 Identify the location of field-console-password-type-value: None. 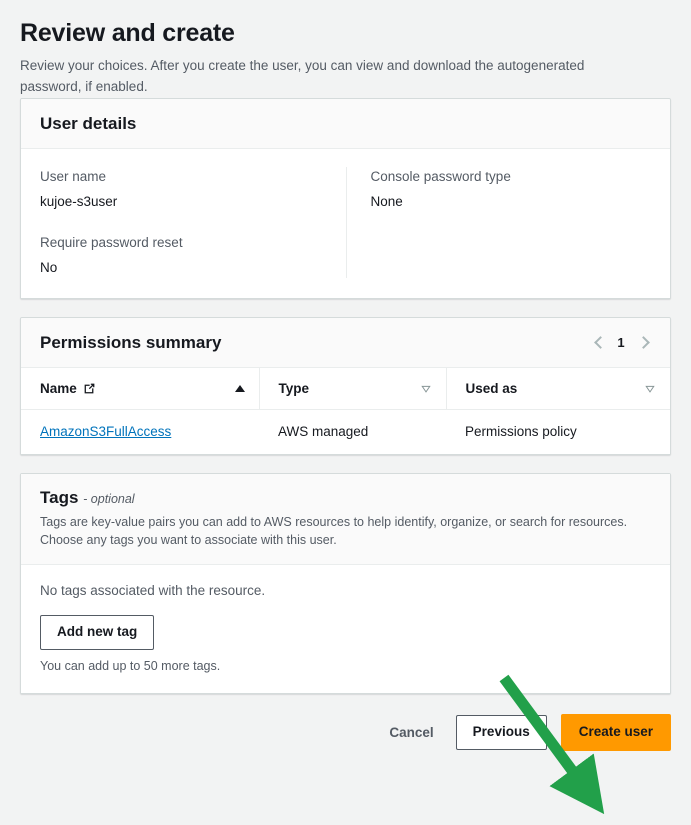
(386, 202).